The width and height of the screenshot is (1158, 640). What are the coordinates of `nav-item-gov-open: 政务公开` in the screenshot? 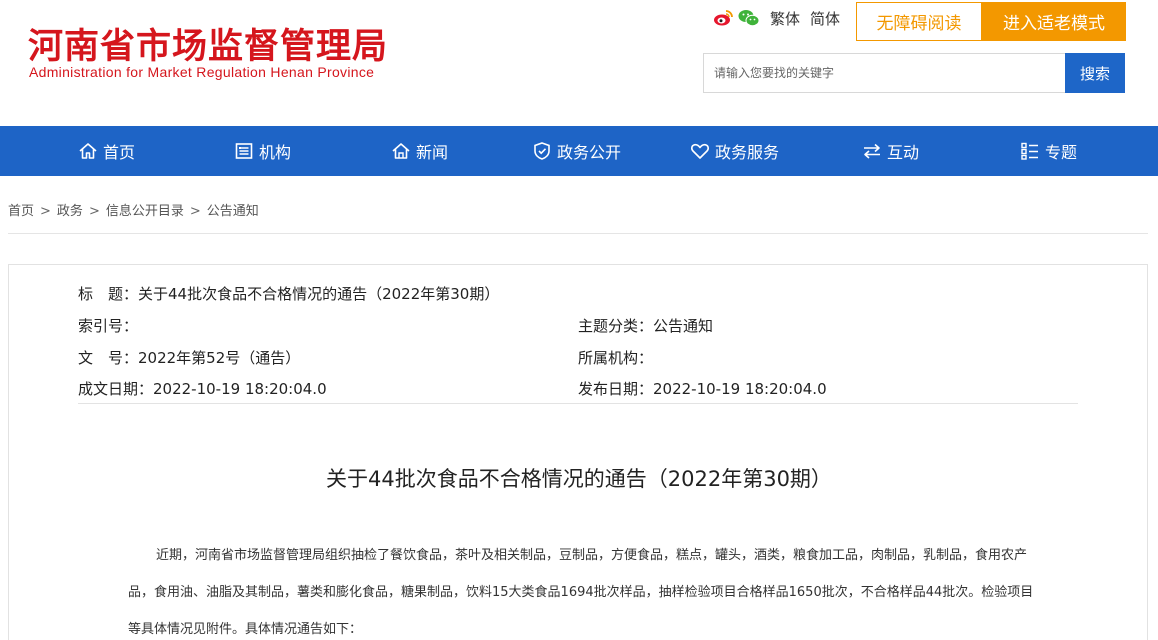 It's located at (576, 151).